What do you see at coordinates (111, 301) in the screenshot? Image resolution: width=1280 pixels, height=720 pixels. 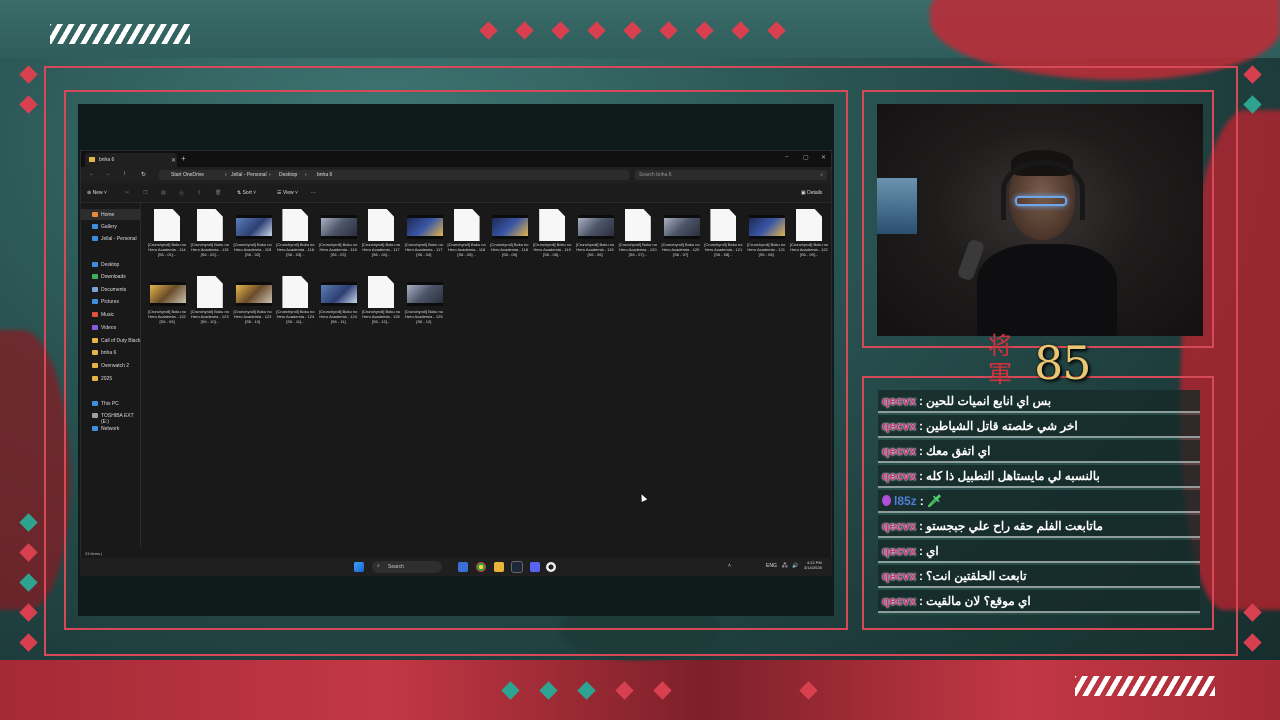 I see `sidebar-item: Pictures` at bounding box center [111, 301].